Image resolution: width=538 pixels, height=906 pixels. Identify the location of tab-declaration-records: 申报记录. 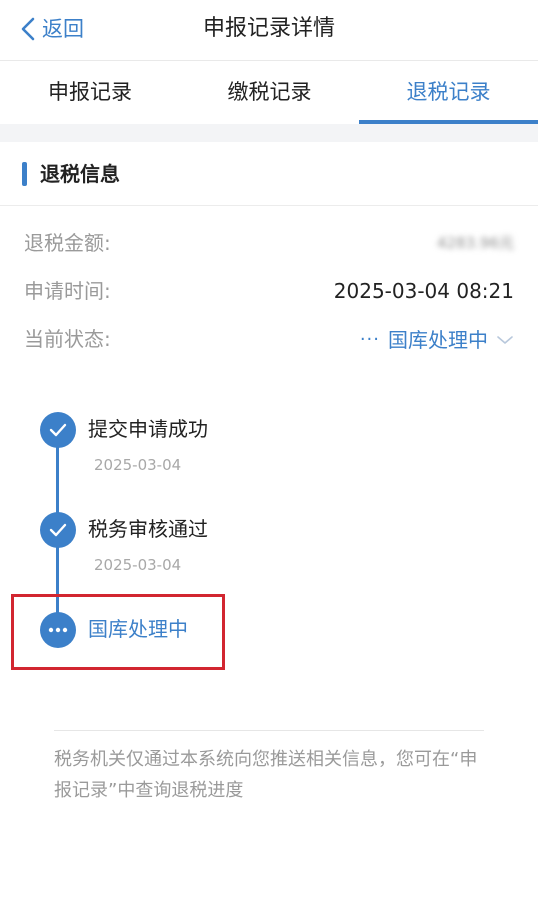
(90, 92).